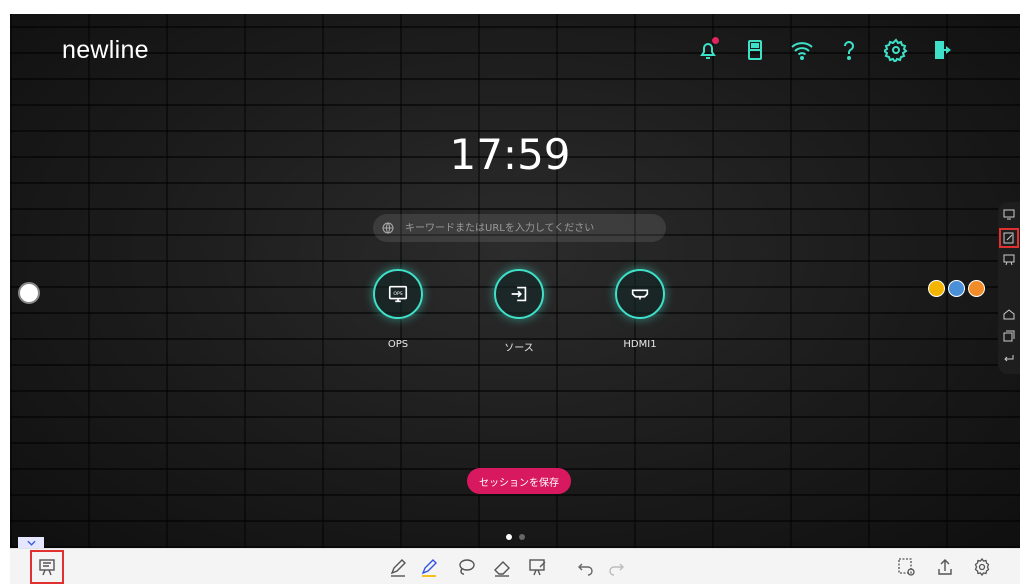 Image resolution: width=1020 pixels, height=584 pixels. I want to click on quick-app-3-icon, so click(976, 288).